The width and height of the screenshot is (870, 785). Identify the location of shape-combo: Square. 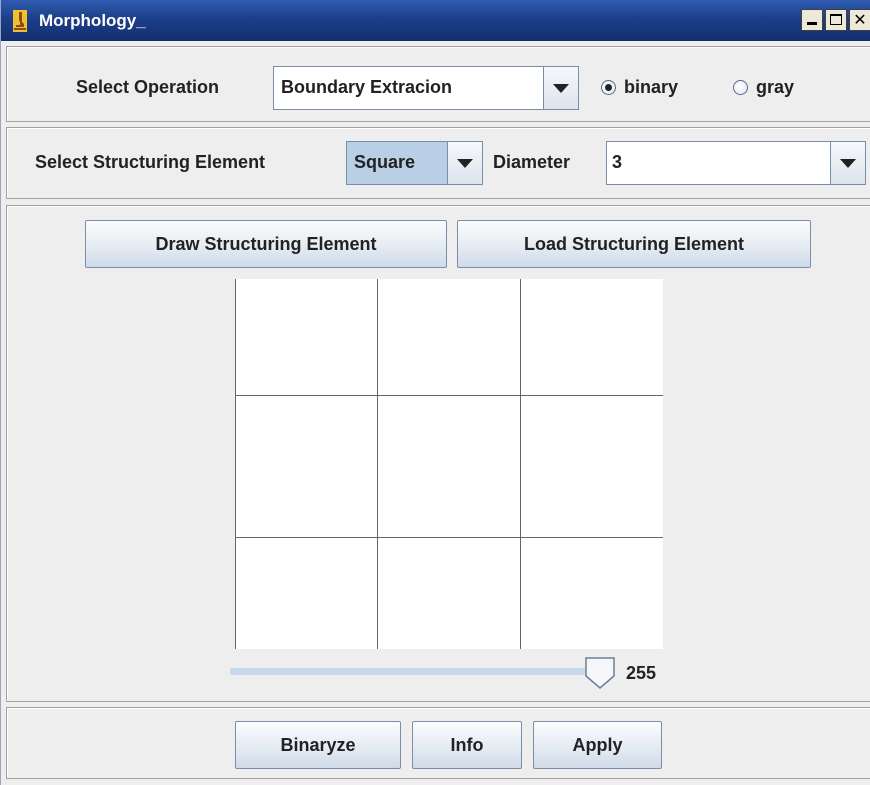
(414, 163).